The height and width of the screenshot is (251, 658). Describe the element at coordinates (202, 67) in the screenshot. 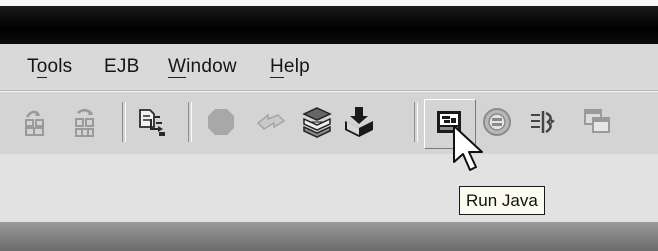

I see `menu-window: Window` at that location.